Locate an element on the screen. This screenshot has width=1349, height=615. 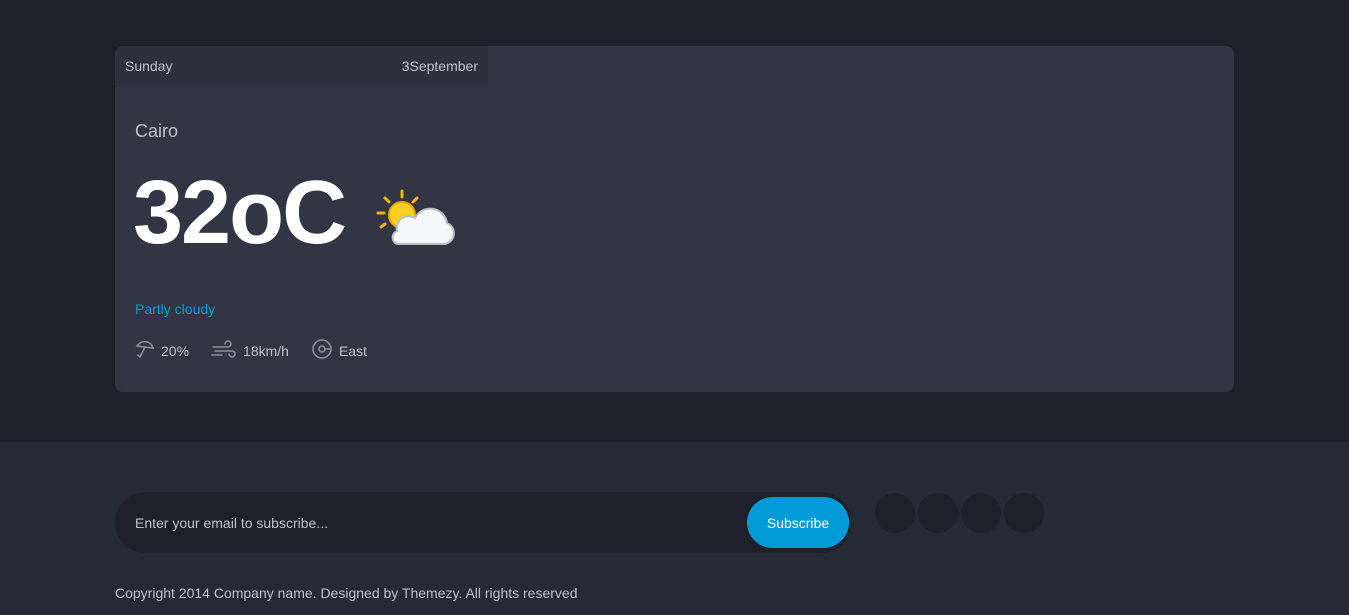
temperature-value: 32 is located at coordinates (182, 213).